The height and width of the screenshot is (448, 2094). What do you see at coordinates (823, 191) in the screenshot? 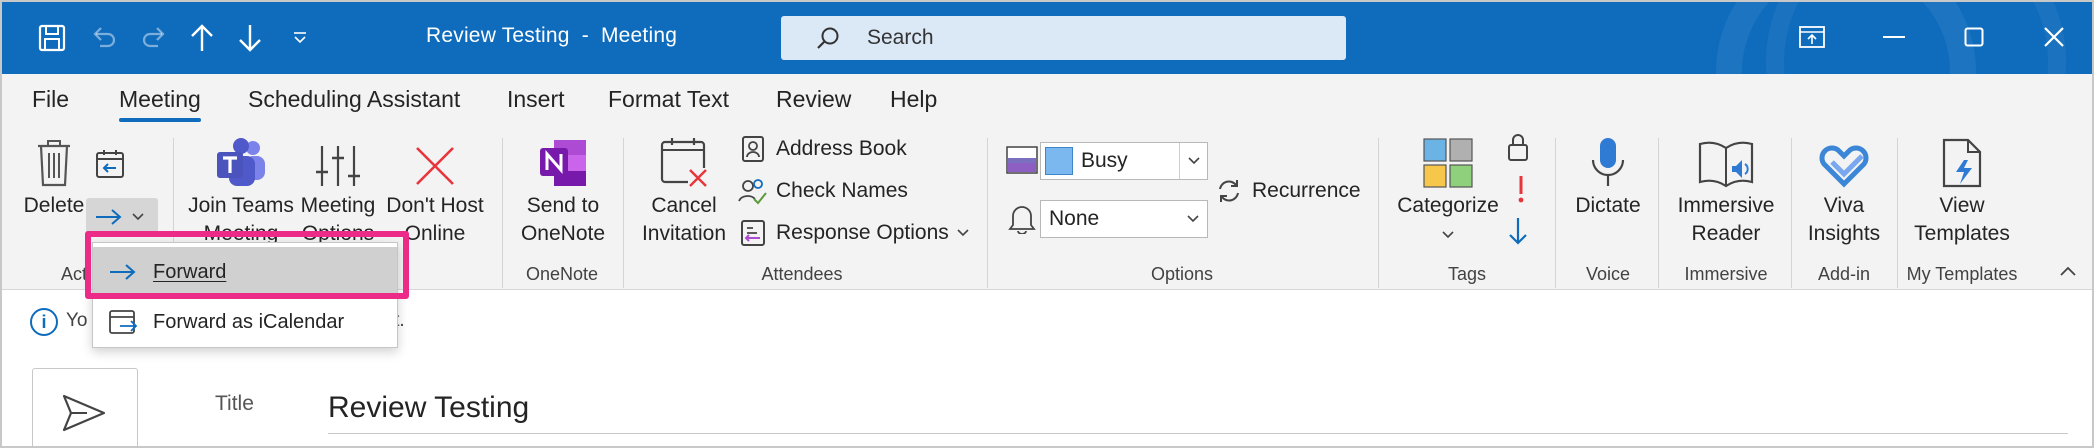
I see `check-names-button: Check Names` at bounding box center [823, 191].